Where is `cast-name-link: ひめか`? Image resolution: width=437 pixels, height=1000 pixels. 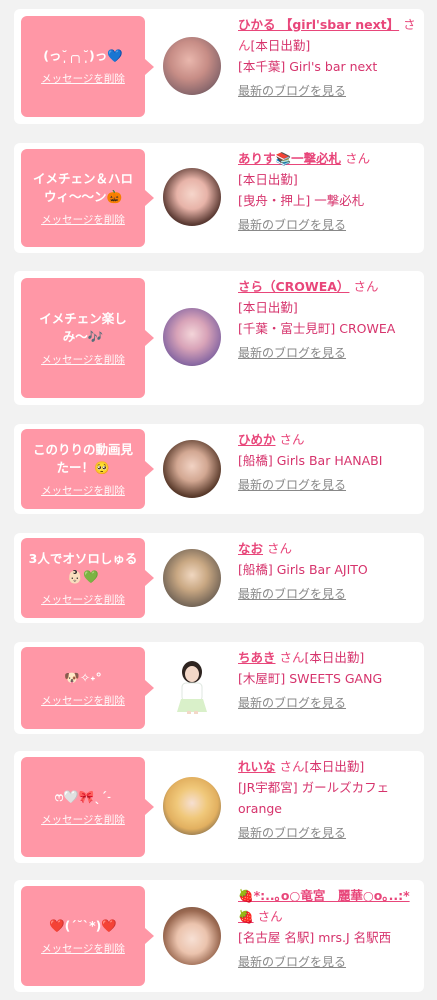 cast-name-link: ひめか is located at coordinates (257, 439).